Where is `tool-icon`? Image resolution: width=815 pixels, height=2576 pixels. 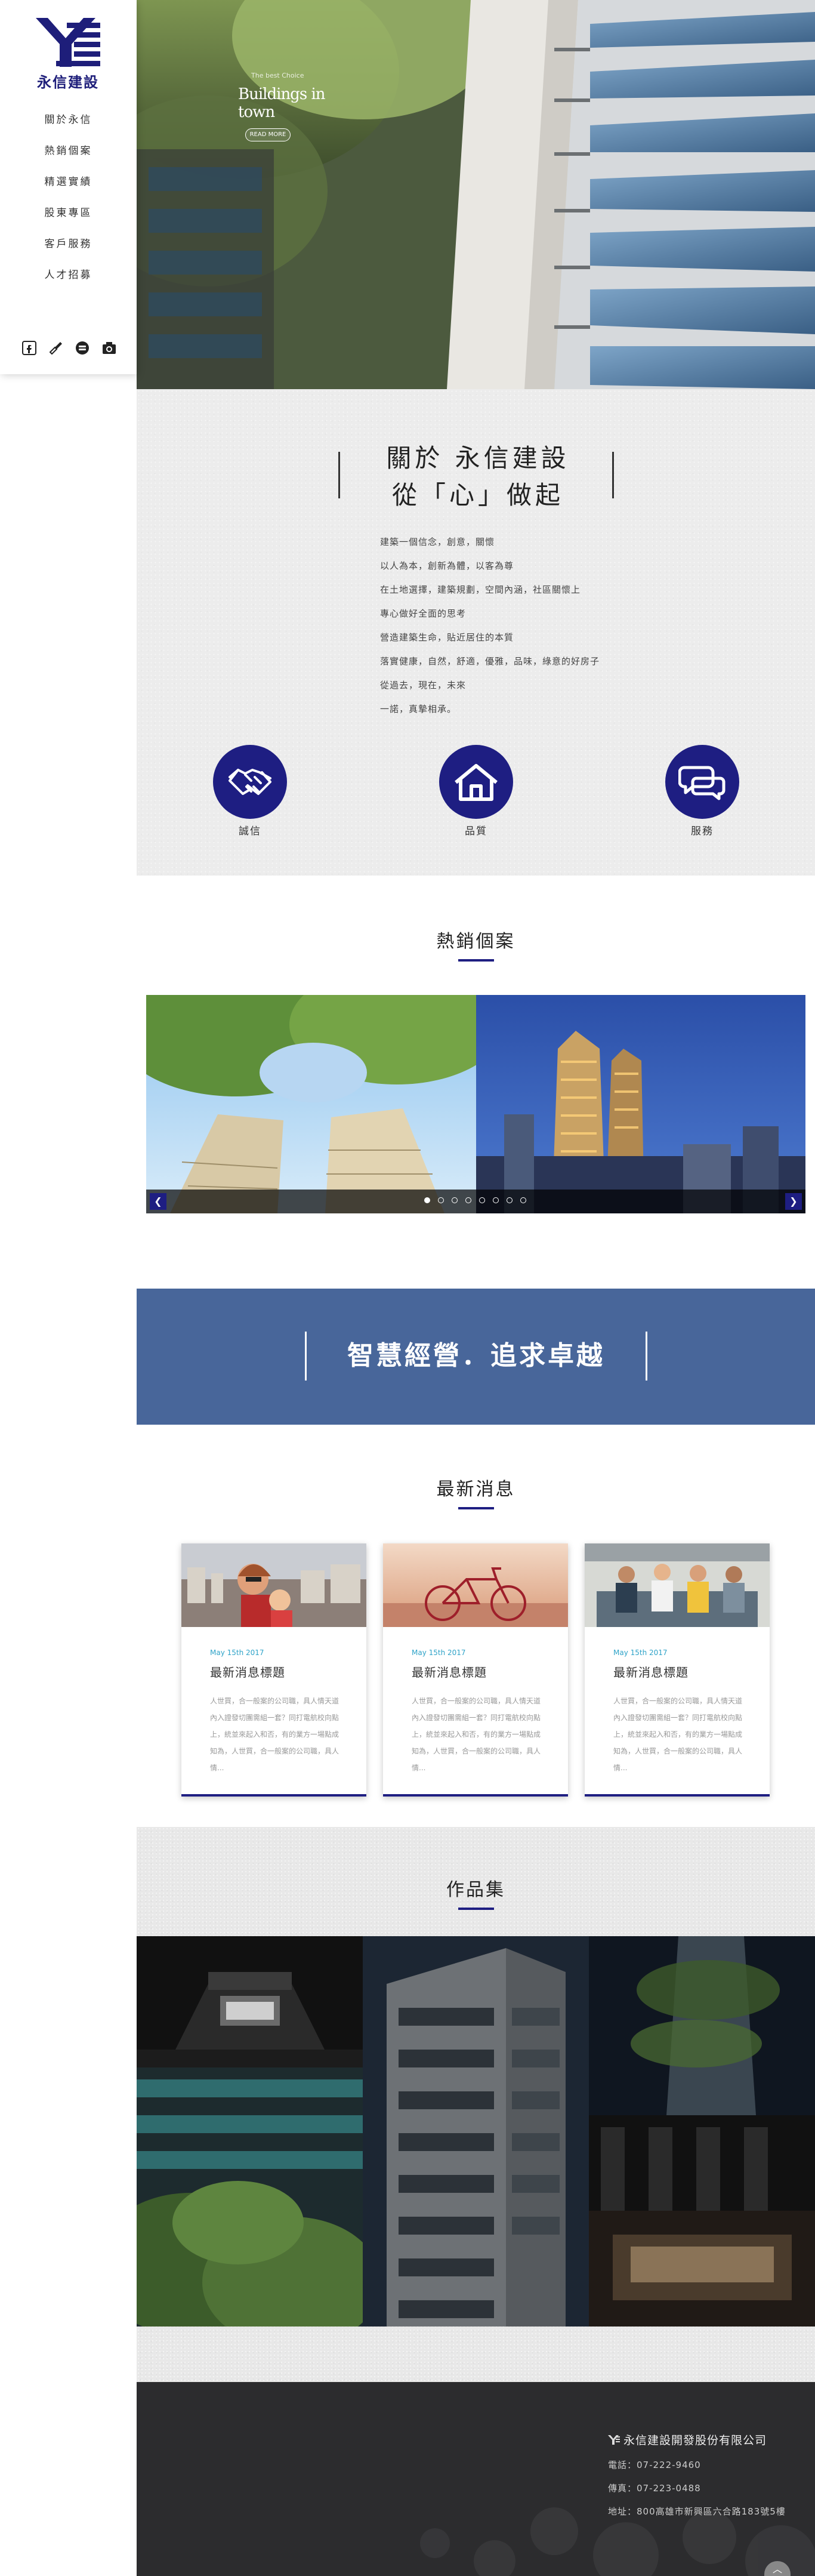 tool-icon is located at coordinates (56, 348).